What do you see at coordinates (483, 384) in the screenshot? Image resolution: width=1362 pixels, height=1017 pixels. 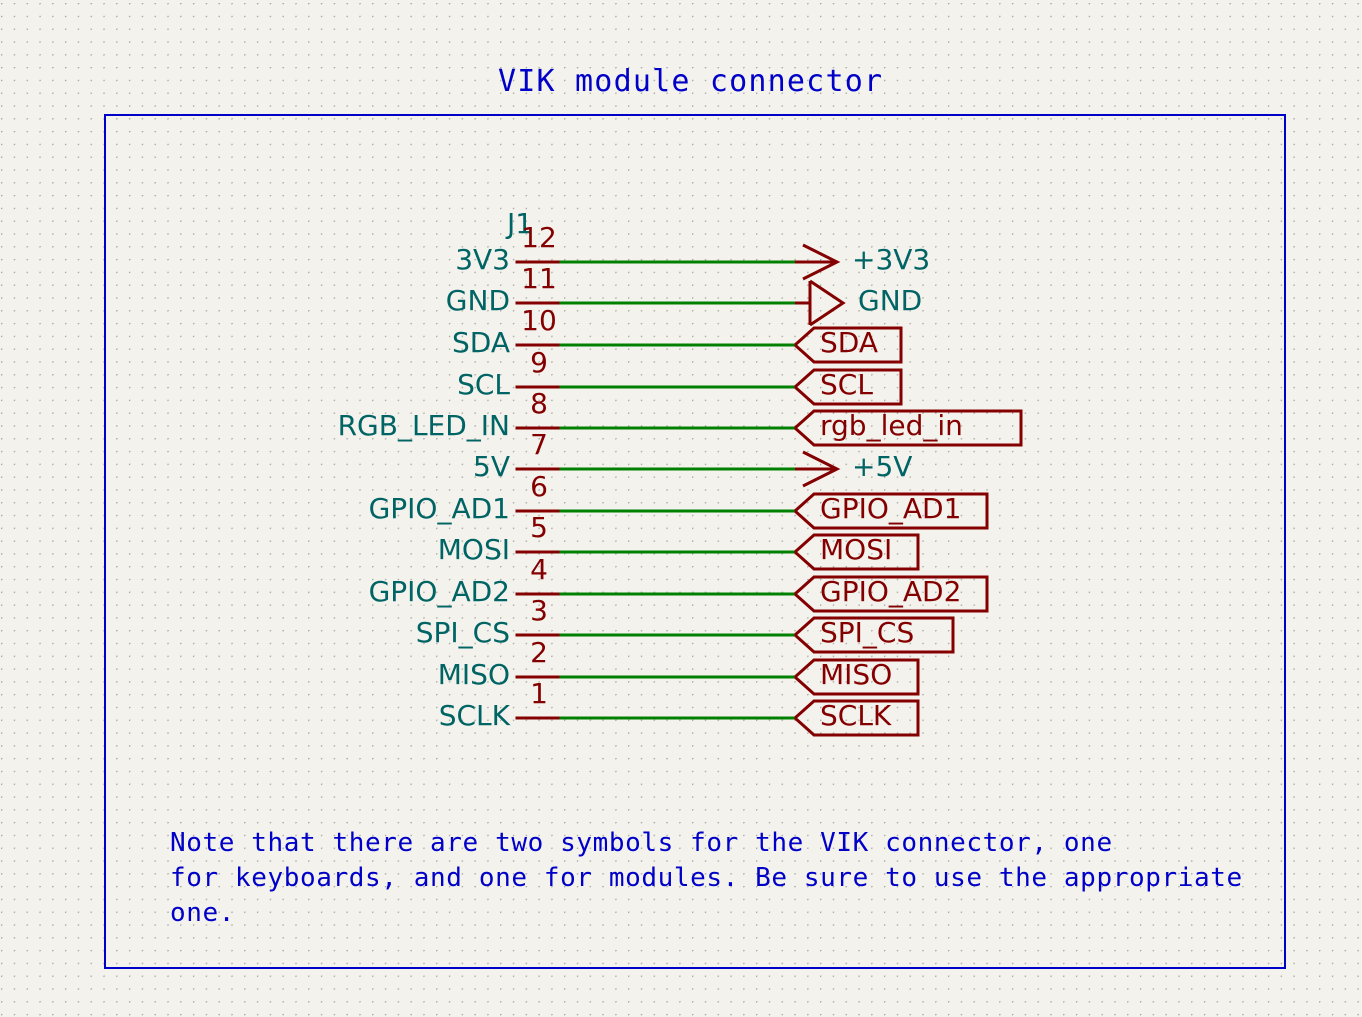 I see `pin-name-scl: SCL` at bounding box center [483, 384].